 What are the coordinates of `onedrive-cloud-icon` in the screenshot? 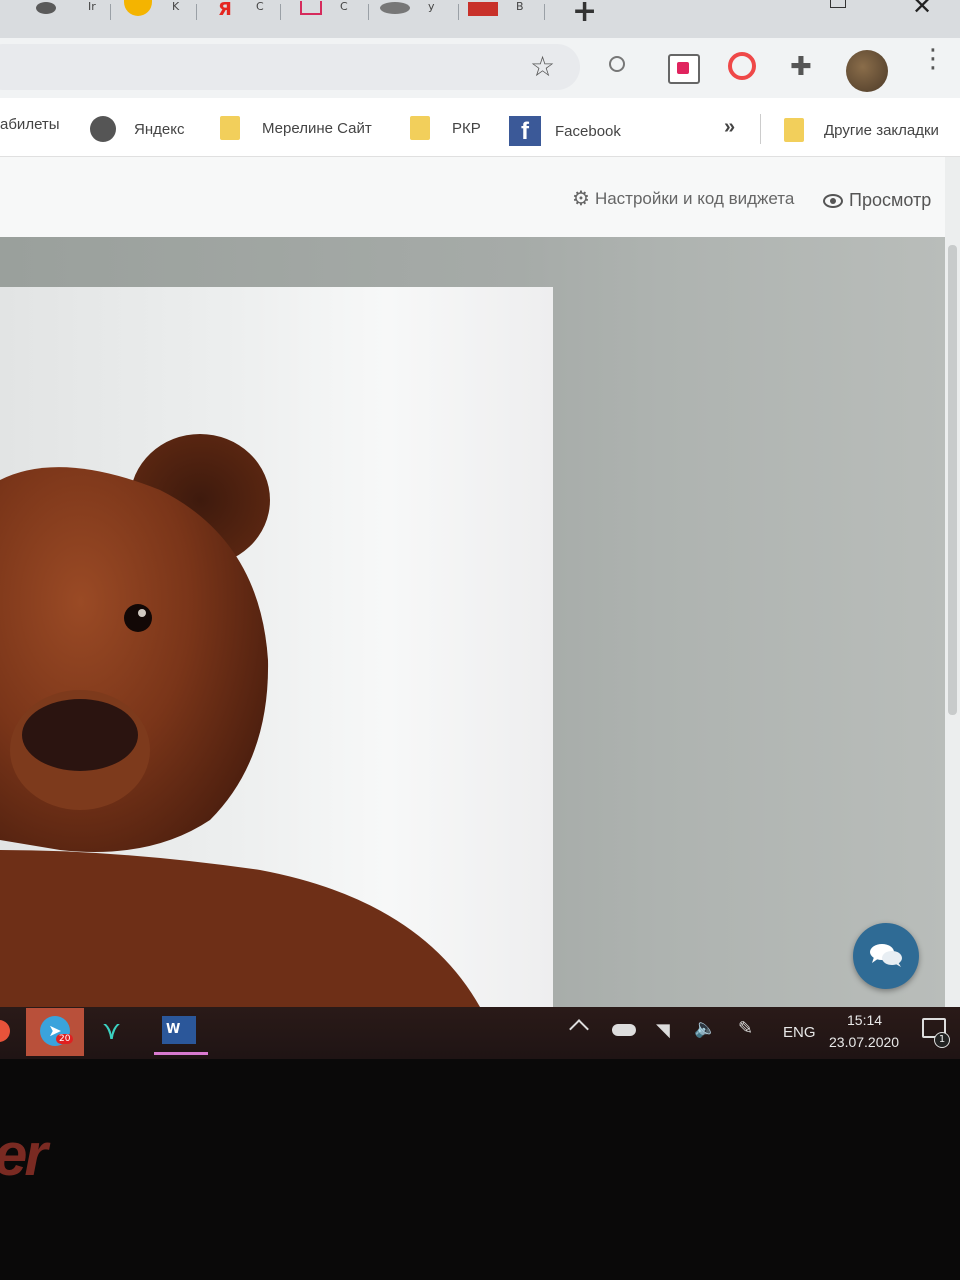 It's located at (624, 1030).